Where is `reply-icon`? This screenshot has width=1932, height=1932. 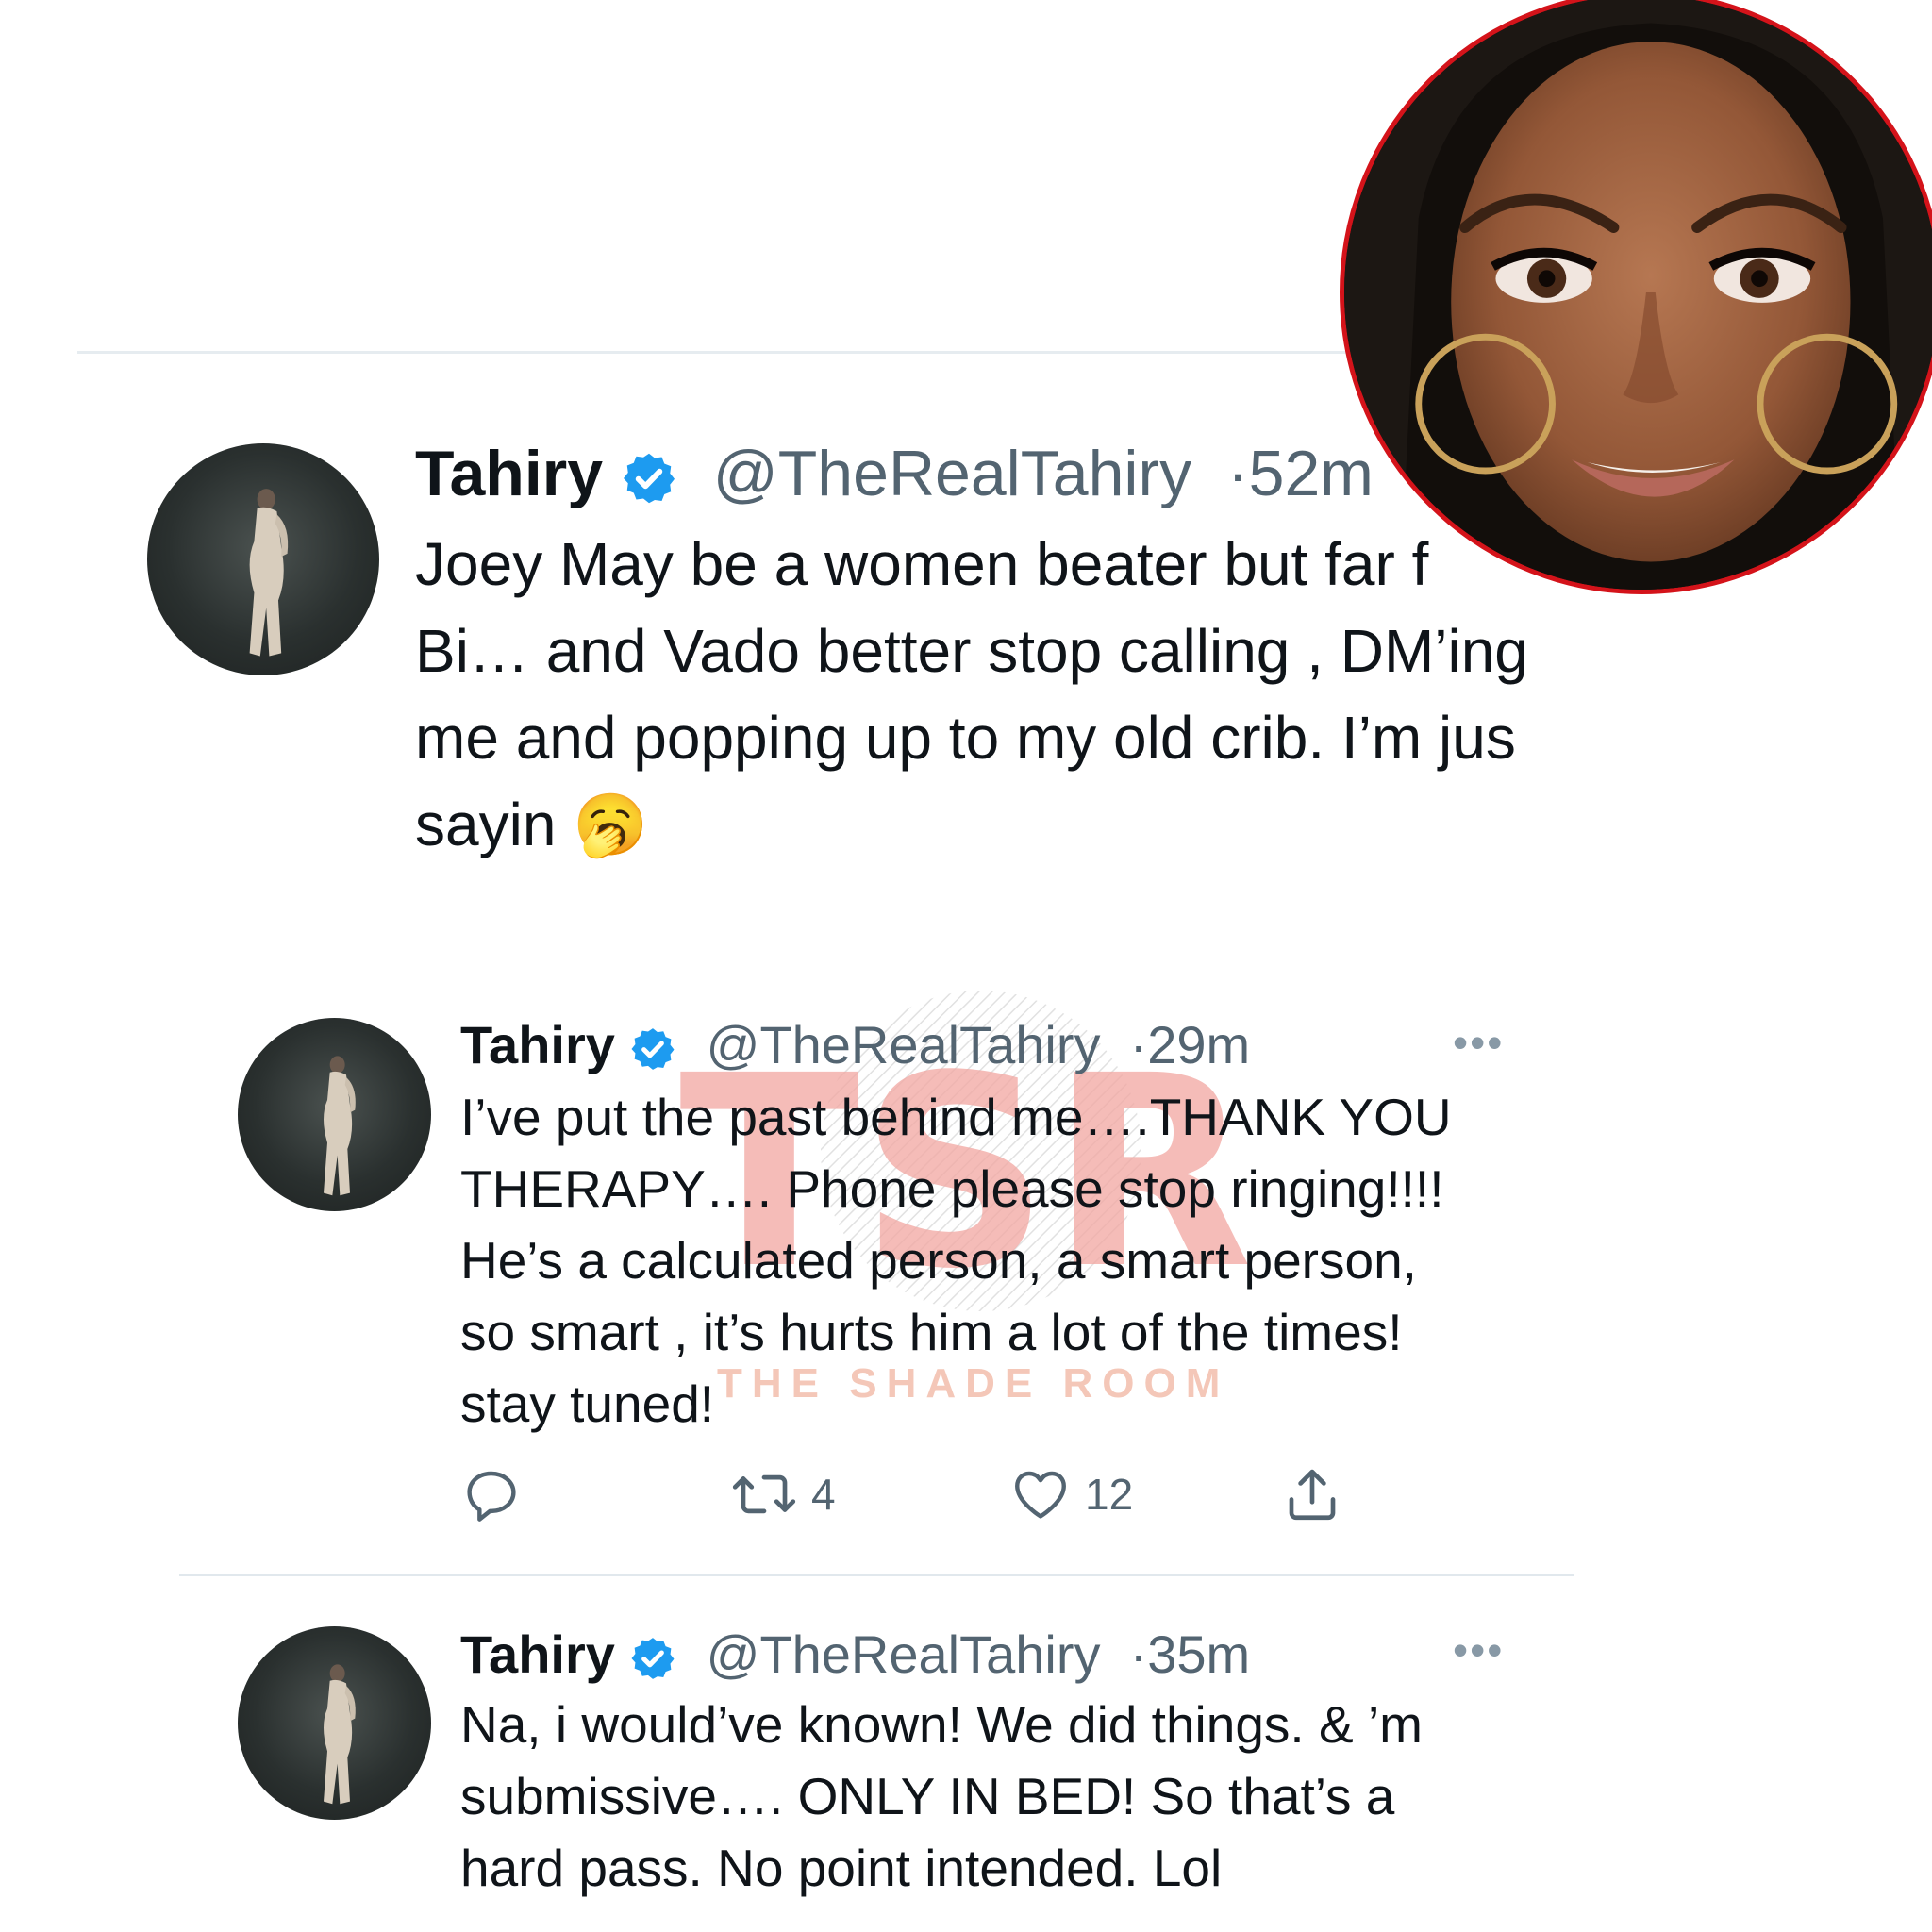 reply-icon is located at coordinates (491, 1496).